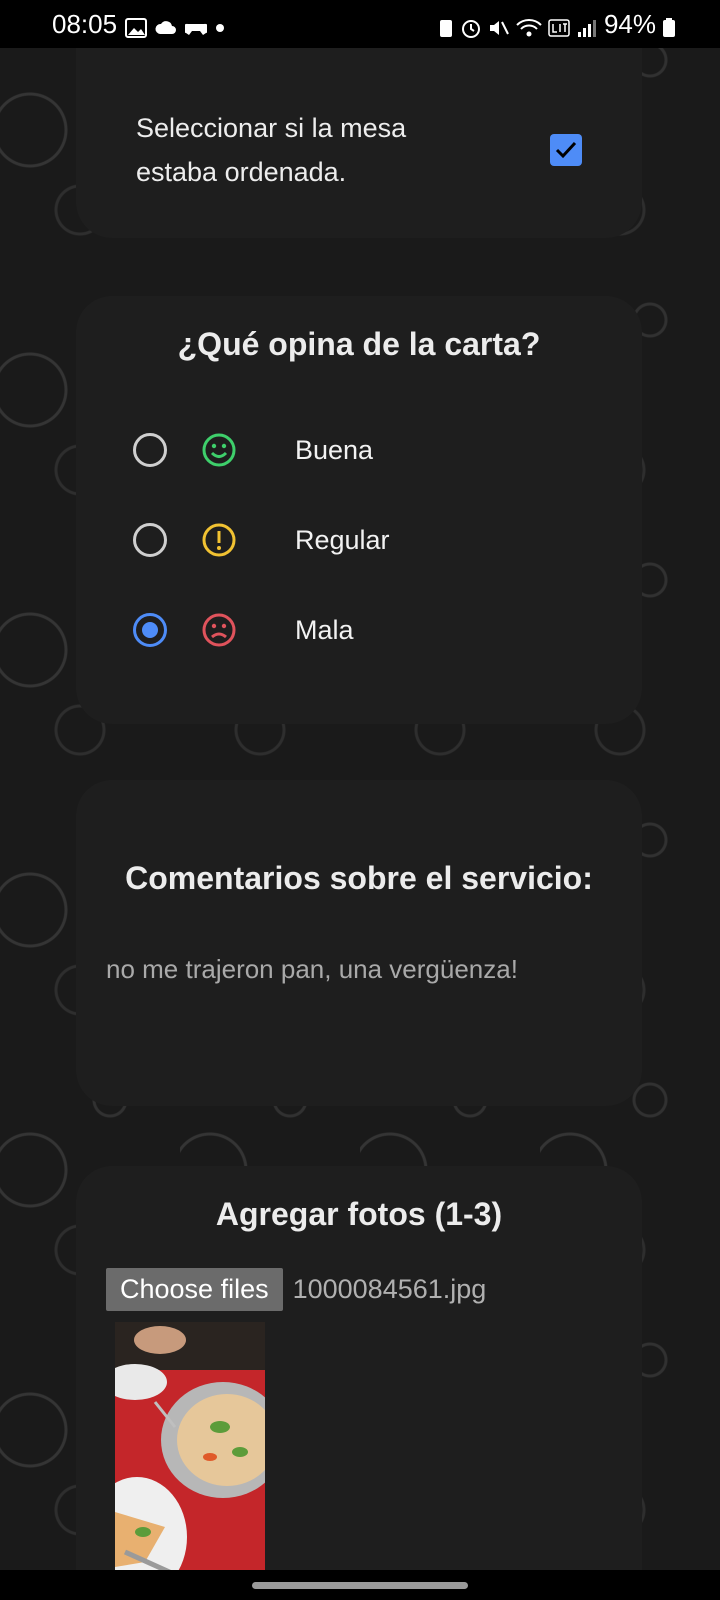 The width and height of the screenshot is (720, 1600). I want to click on dot-icon, so click(220, 24).